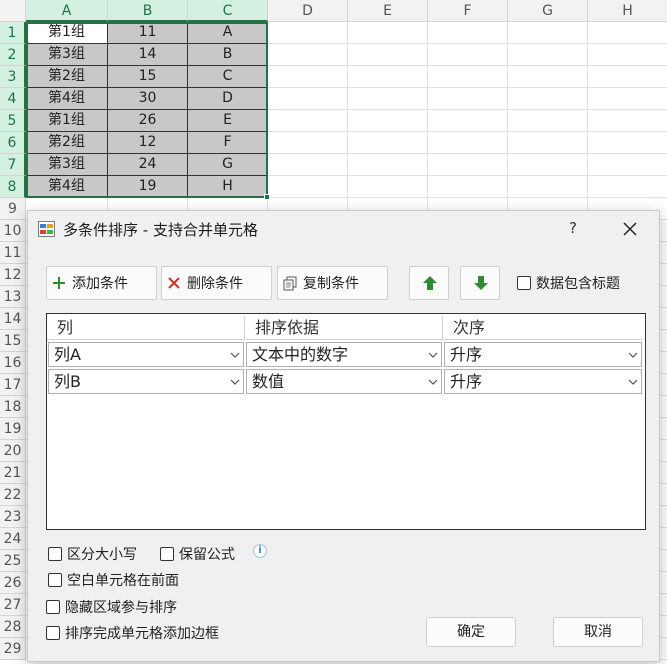 This screenshot has width=667, height=664. What do you see at coordinates (67, 165) in the screenshot?
I see `cell-a7: 第3组` at bounding box center [67, 165].